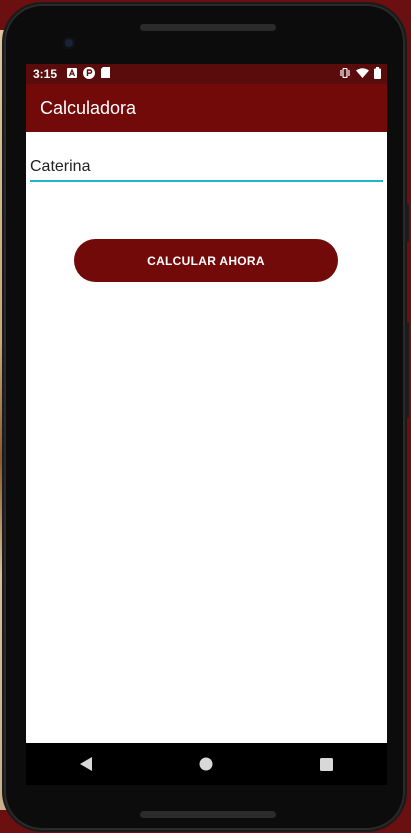 This screenshot has height=833, width=411. I want to click on nav-home-button, so click(206, 764).